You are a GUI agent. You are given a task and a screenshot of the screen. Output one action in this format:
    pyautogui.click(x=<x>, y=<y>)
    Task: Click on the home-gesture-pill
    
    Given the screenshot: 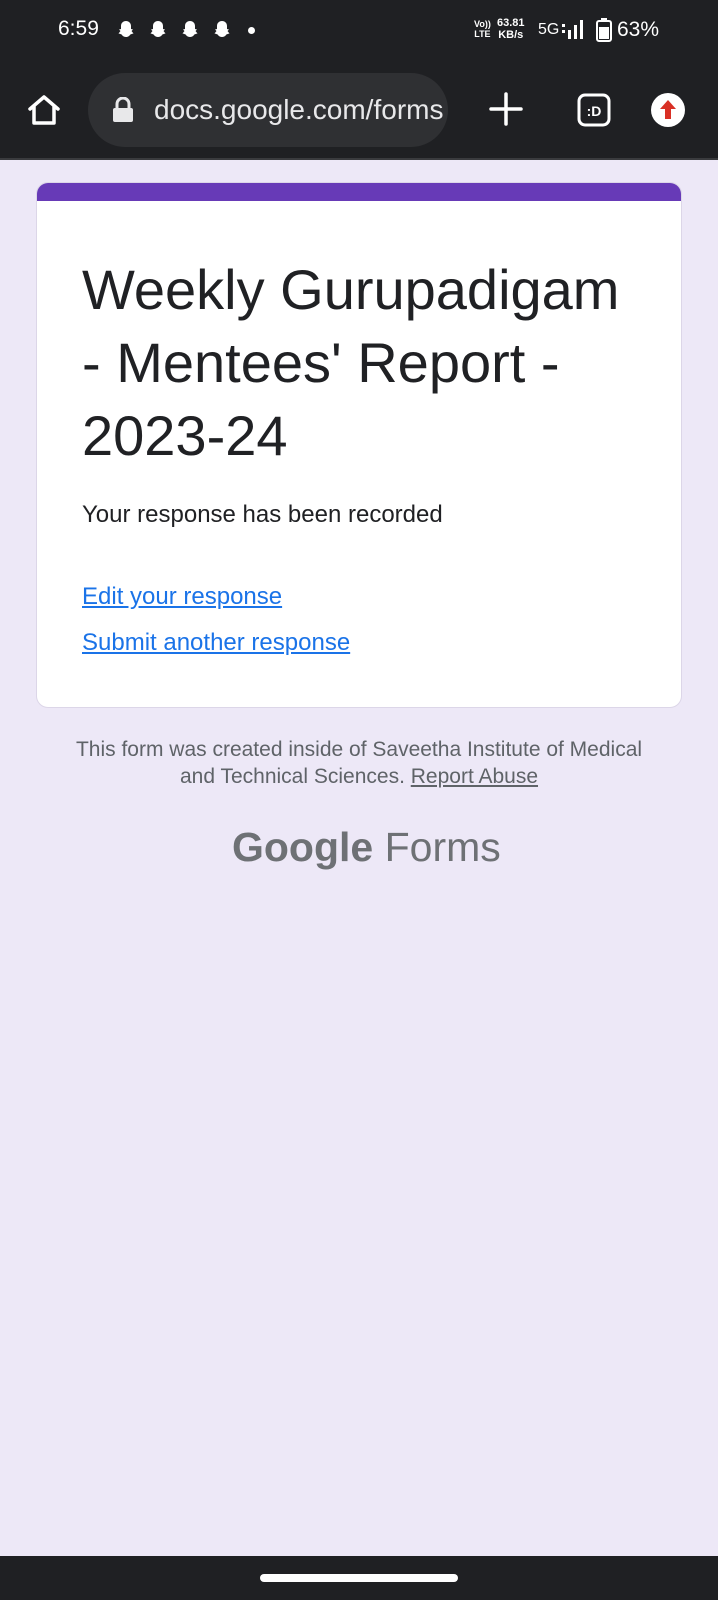 What is the action you would take?
    pyautogui.click(x=359, y=1578)
    